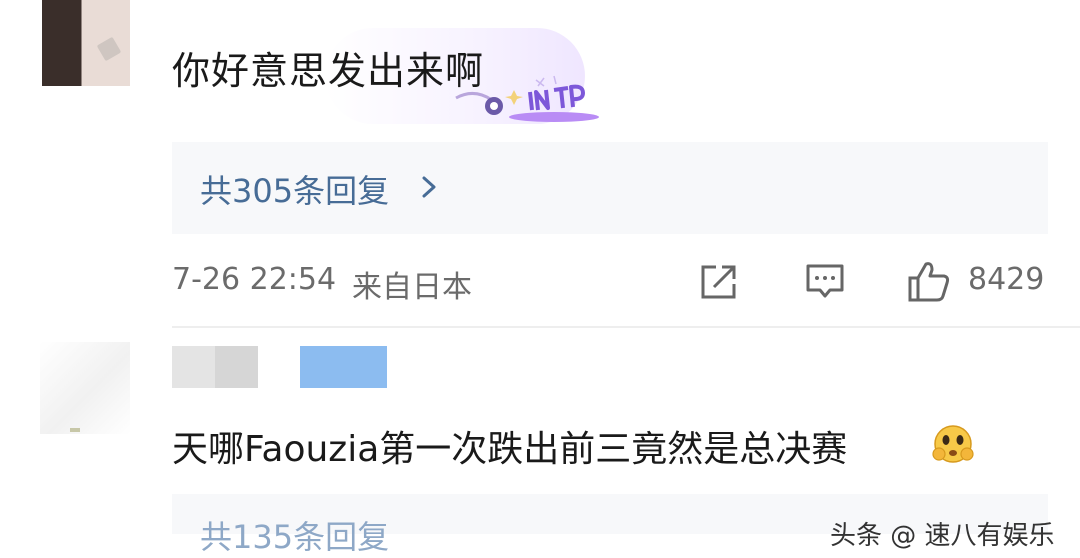 This screenshot has width=1080, height=558. Describe the element at coordinates (429, 187) in the screenshot. I see `chevron-right-icon` at that location.